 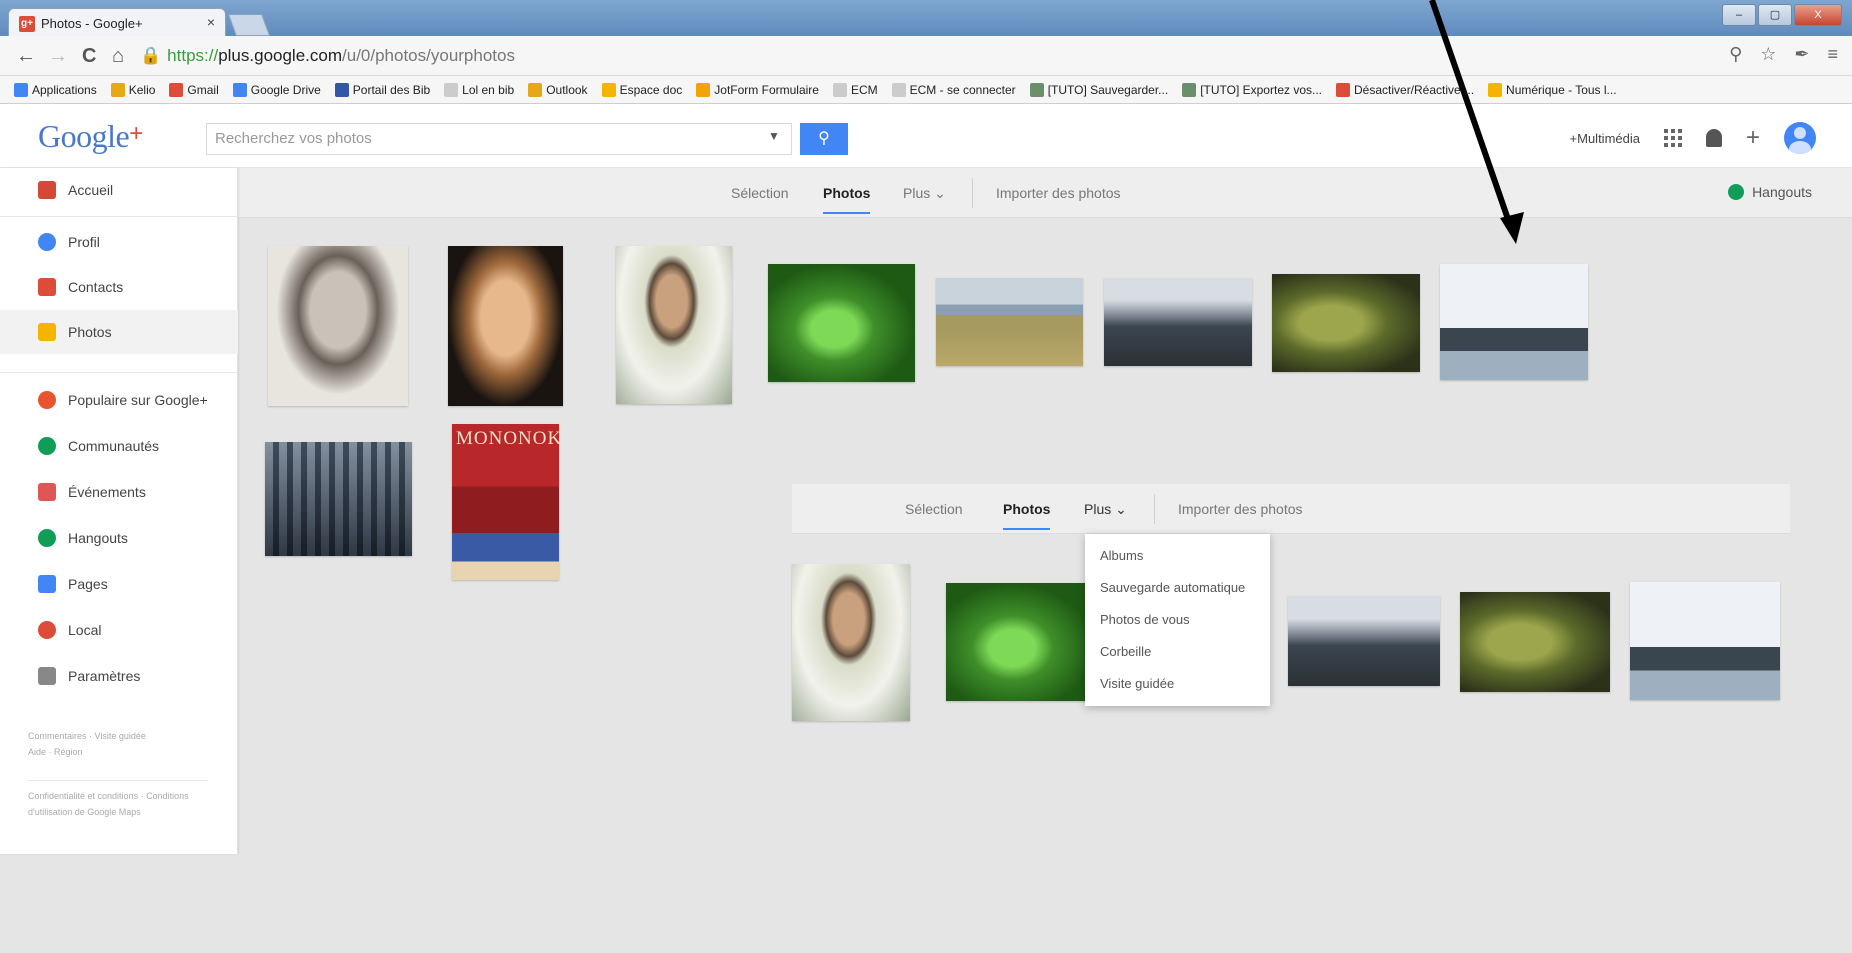 What do you see at coordinates (1476, 122) in the screenshot?
I see `annotation-arrow` at bounding box center [1476, 122].